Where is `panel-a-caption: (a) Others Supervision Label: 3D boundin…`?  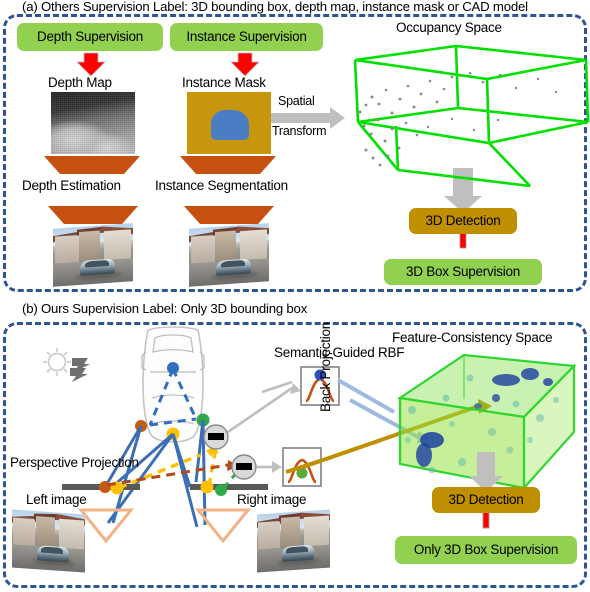 panel-a-caption: (a) Others Supervision Label: 3D boundin… is located at coordinates (275, 7).